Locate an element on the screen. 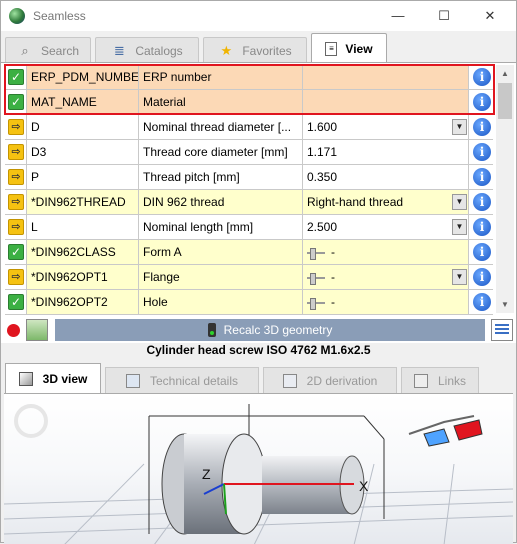 The height and width of the screenshot is (544, 517). property-description: Flange is located at coordinates (221, 277).